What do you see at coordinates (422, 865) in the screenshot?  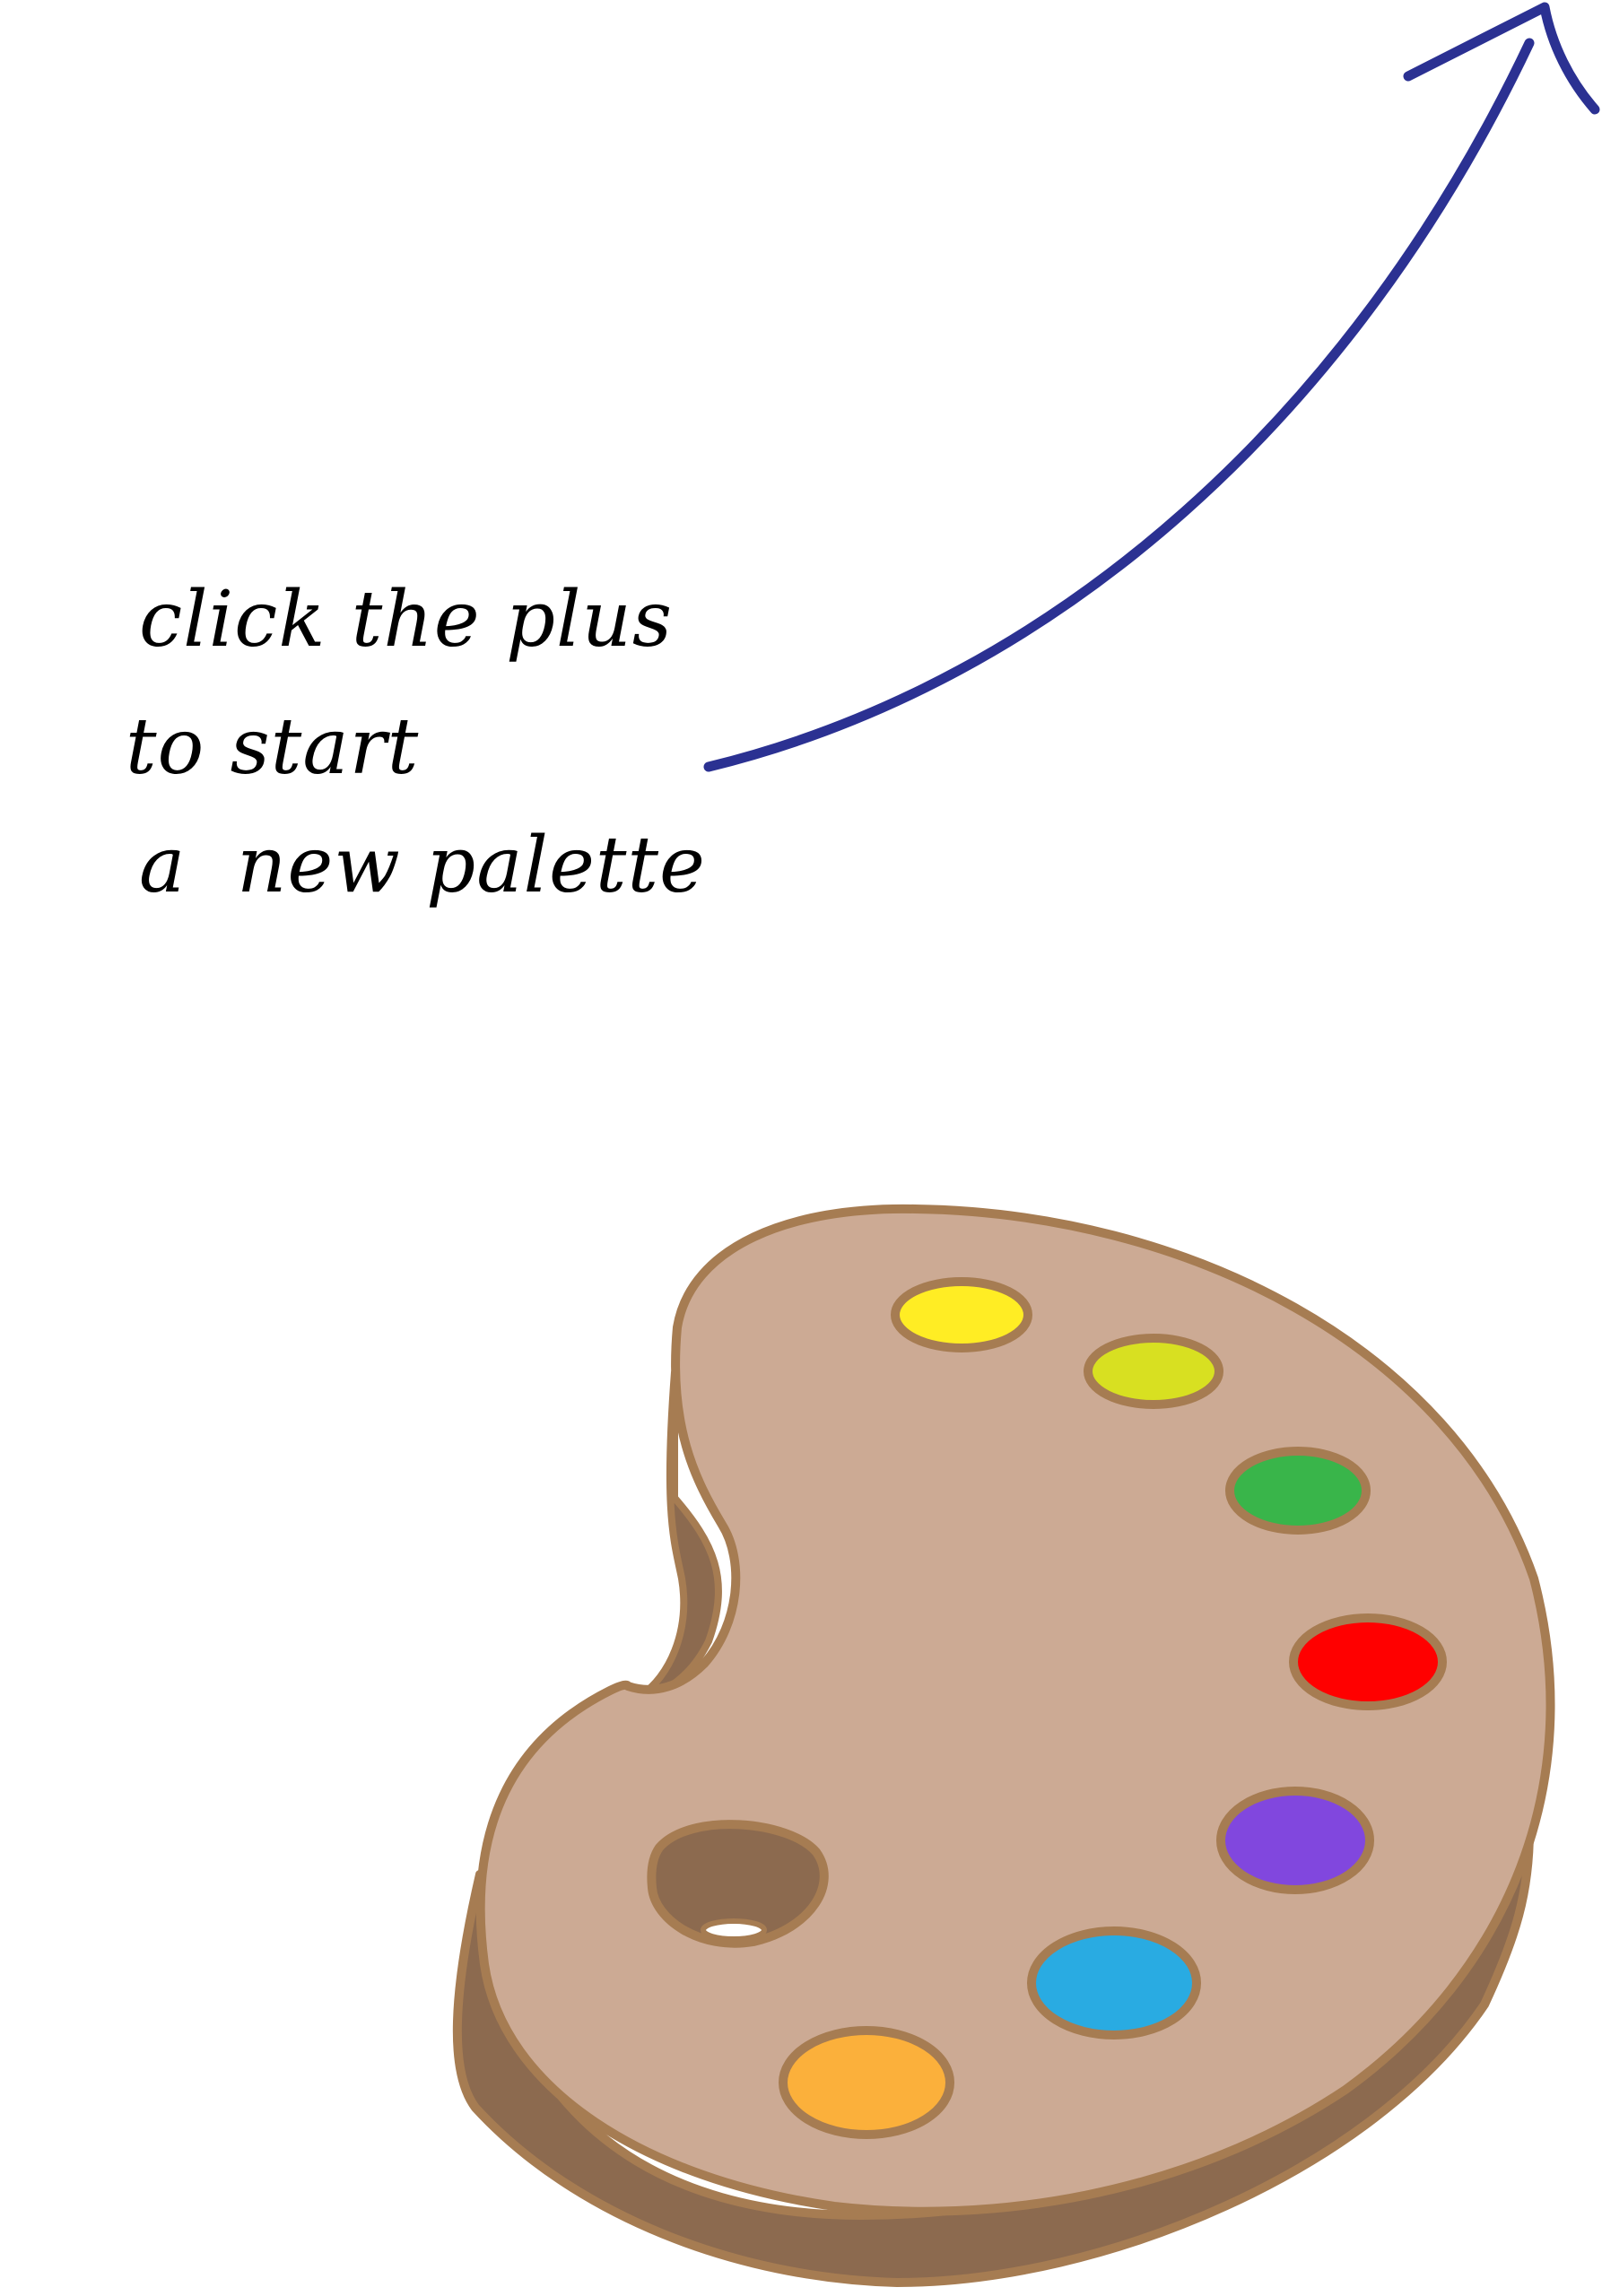 I see `hint-line-3: a new palette` at bounding box center [422, 865].